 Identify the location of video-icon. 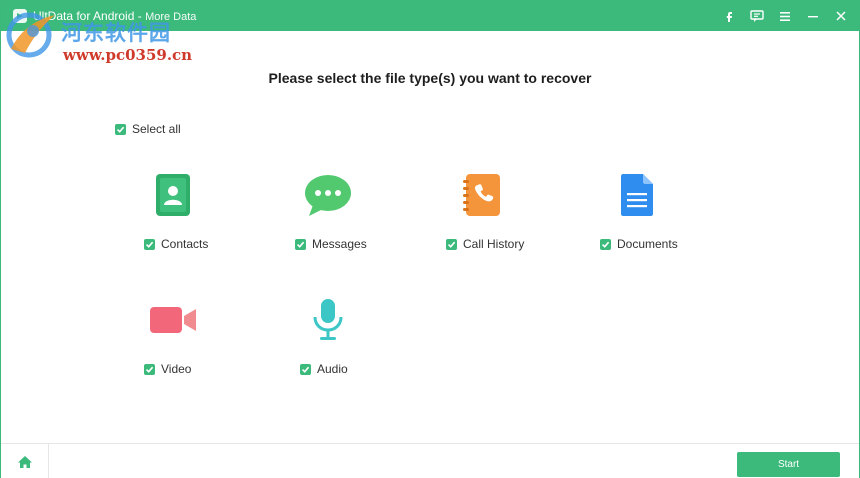
(173, 320).